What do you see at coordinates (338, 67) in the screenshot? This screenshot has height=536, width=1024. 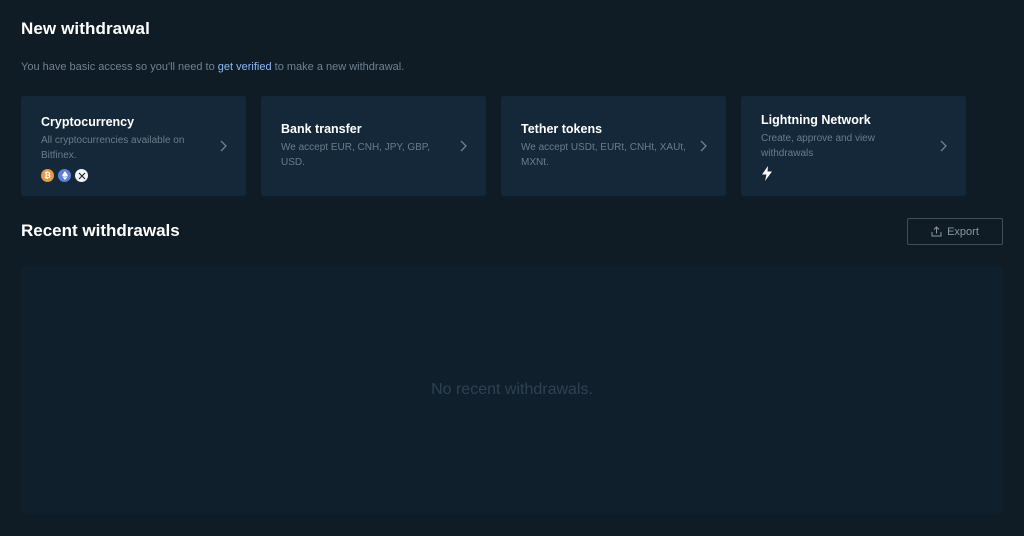 I see `notice-text-after: to make a new withdrawal.` at bounding box center [338, 67].